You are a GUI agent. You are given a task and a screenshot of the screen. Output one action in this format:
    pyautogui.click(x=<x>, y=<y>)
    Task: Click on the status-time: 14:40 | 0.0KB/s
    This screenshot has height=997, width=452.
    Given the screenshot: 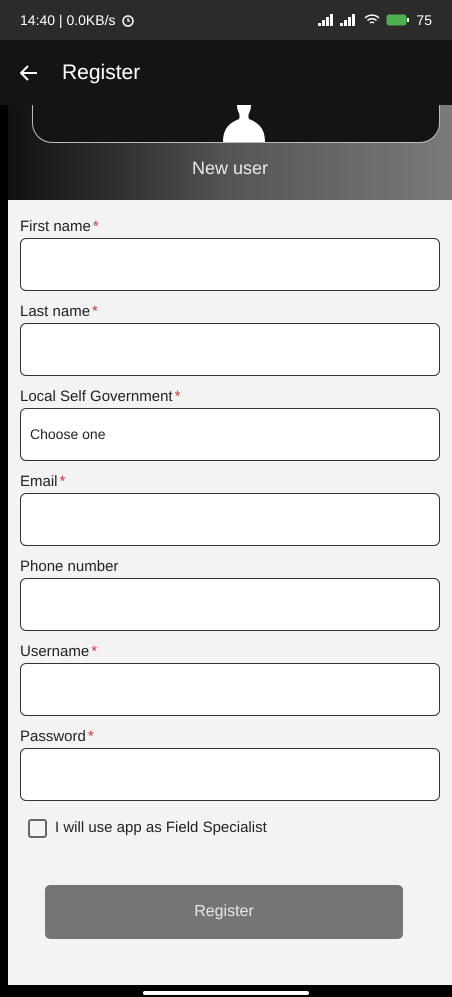 What is the action you would take?
    pyautogui.click(x=68, y=20)
    